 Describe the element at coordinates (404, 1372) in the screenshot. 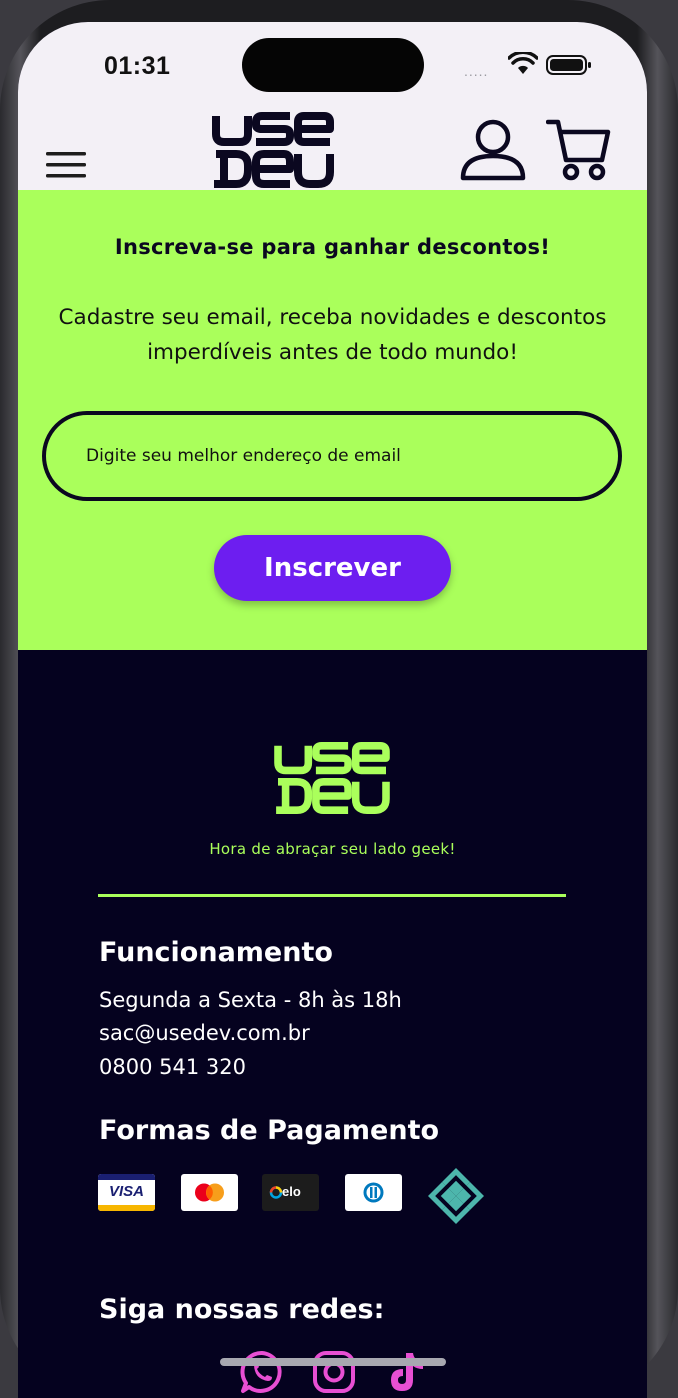

I see `tiktok-icon` at that location.